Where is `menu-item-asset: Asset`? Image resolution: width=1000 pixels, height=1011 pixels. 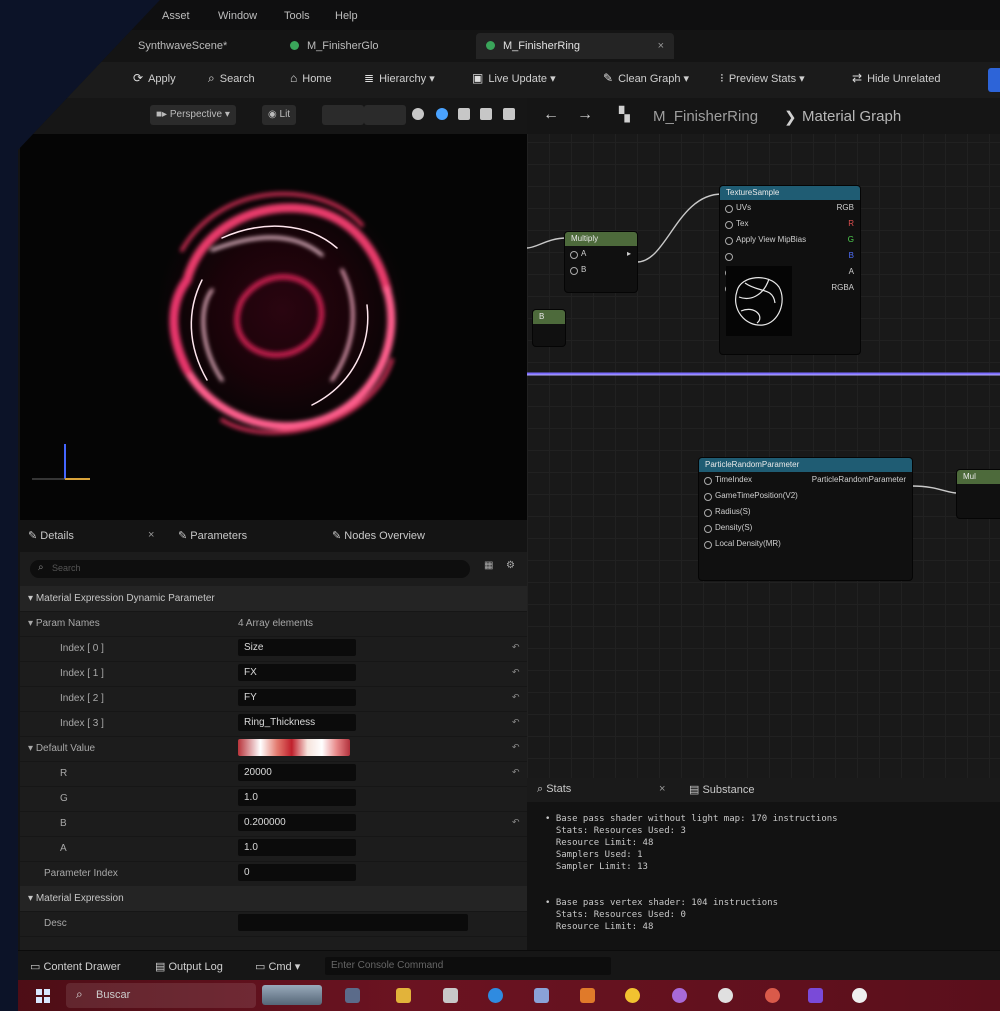
menu-item-asset: Asset is located at coordinates (176, 16).